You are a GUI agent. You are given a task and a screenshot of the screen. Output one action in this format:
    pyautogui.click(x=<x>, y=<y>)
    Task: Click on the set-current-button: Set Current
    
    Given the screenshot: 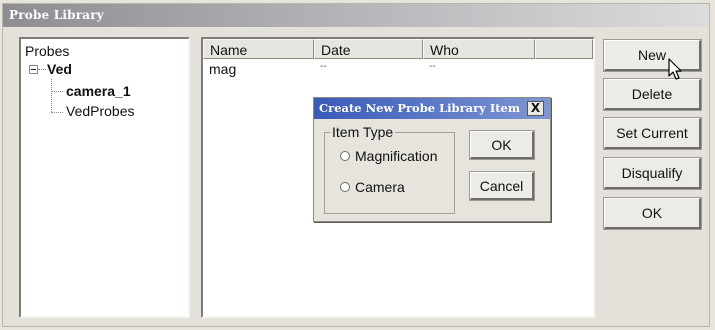 What is the action you would take?
    pyautogui.click(x=652, y=133)
    